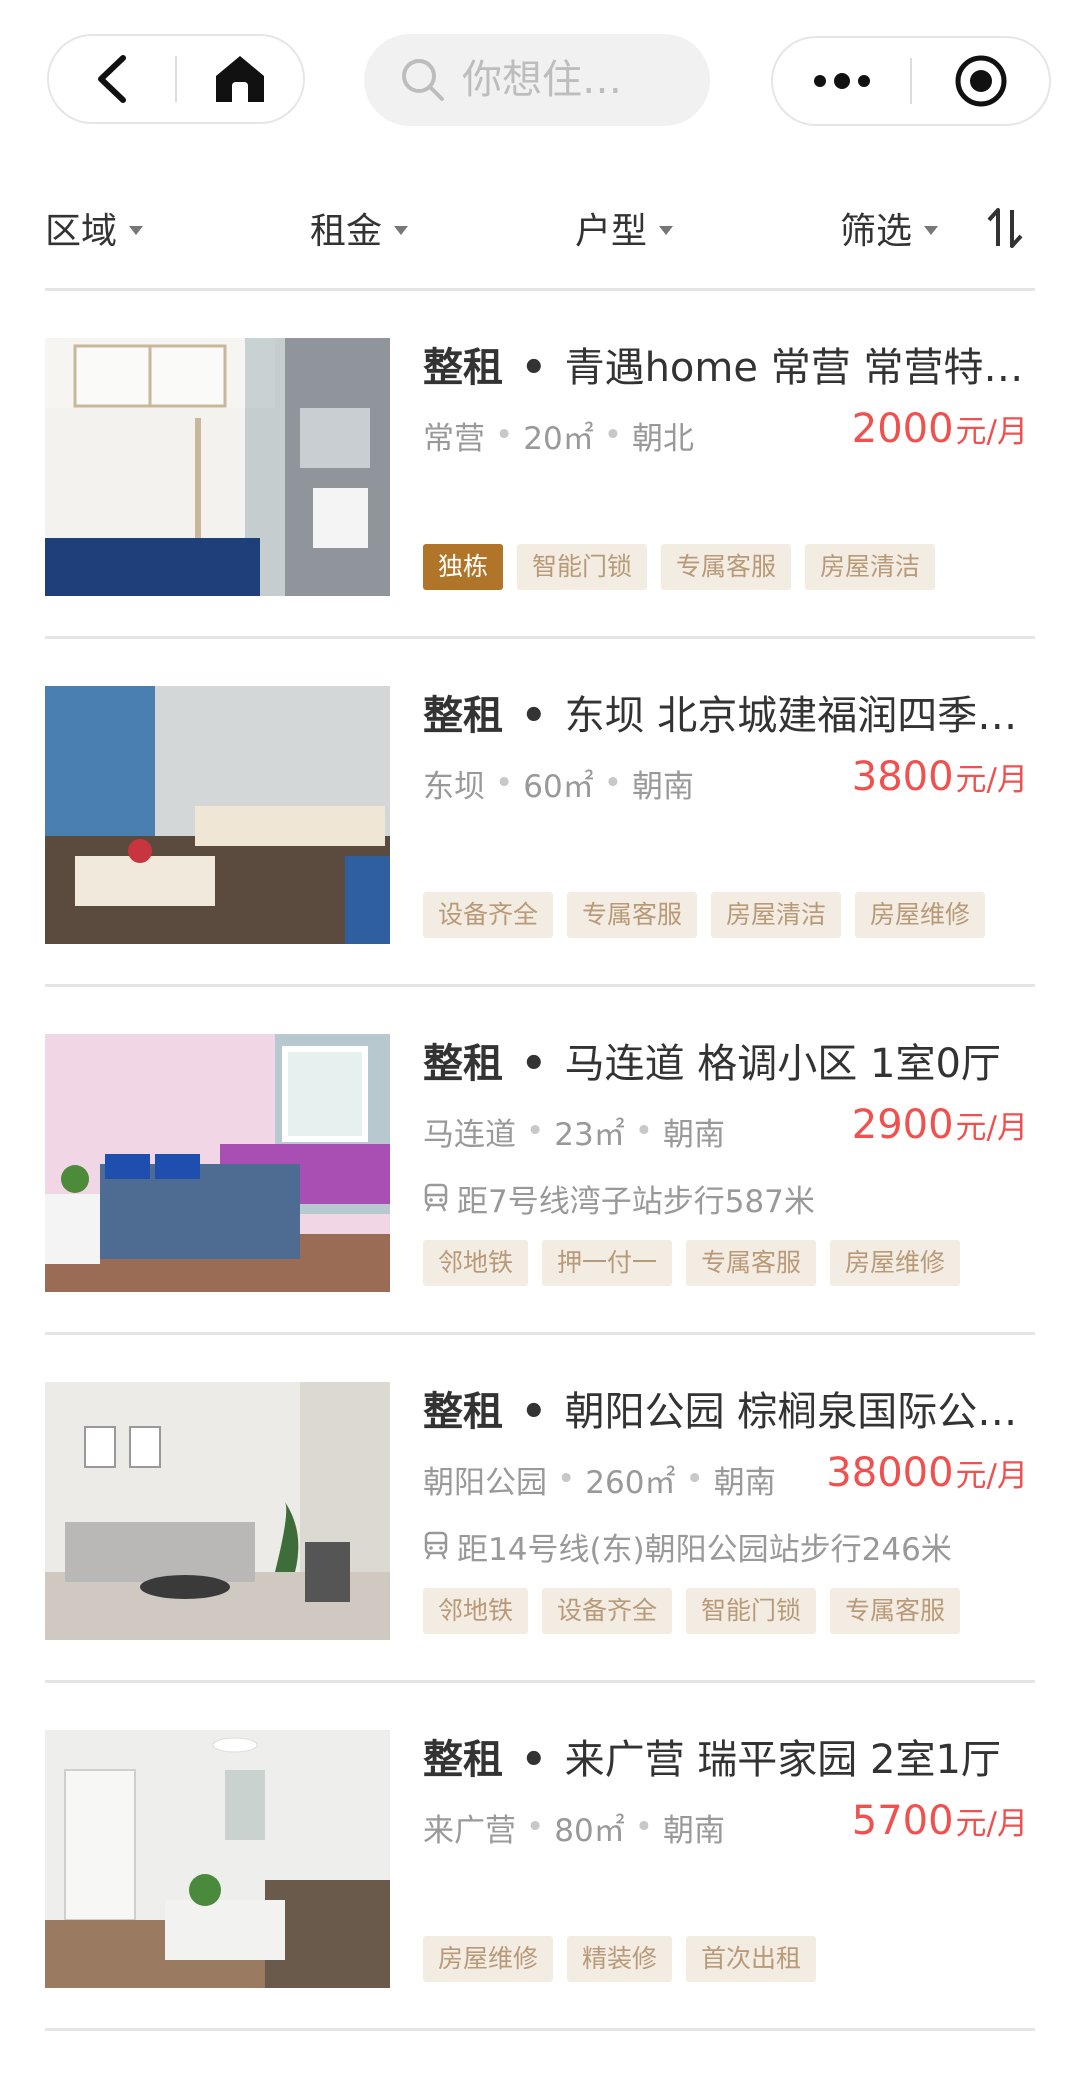 Image resolution: width=1080 pixels, height=2078 pixels. What do you see at coordinates (346, 231) in the screenshot?
I see `filter-label: 租金` at bounding box center [346, 231].